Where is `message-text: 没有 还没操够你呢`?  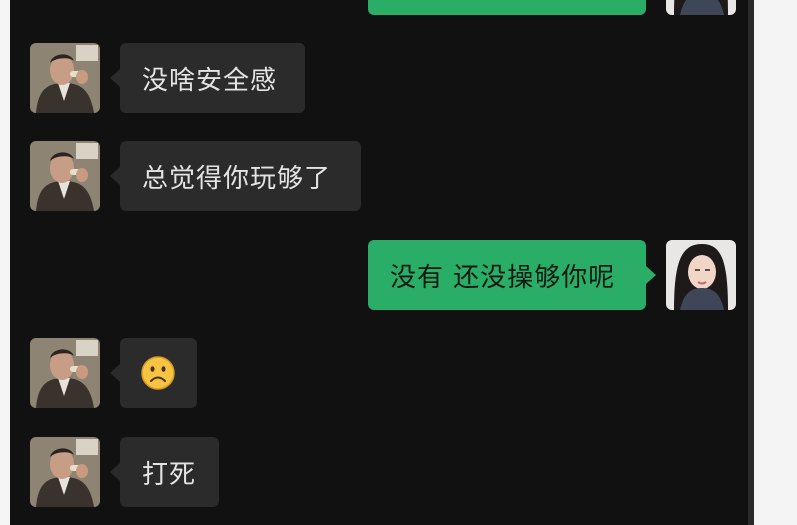
message-text: 没有 还没操够你呢 is located at coordinates (503, 277).